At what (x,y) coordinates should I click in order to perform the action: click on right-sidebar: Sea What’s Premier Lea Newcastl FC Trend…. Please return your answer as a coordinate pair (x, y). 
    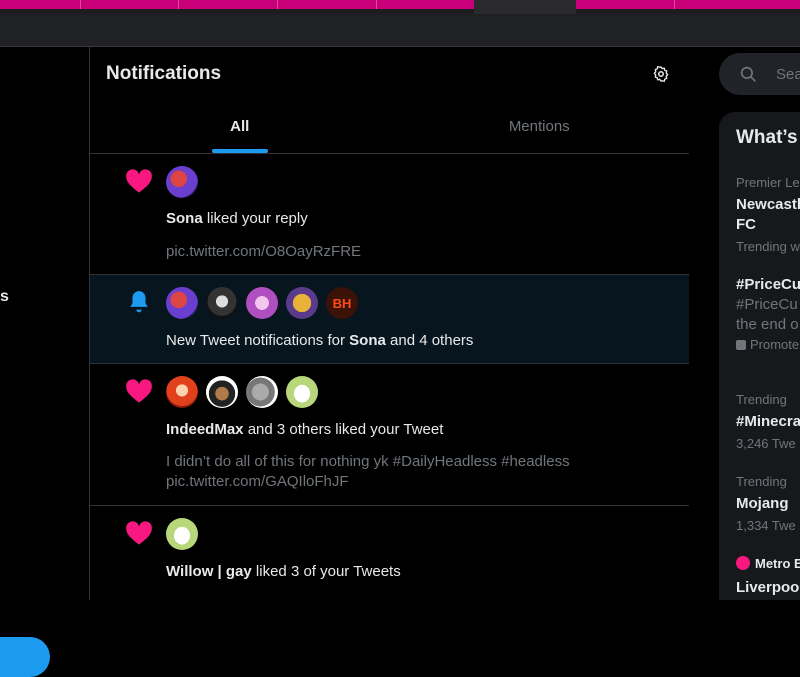
    Looking at the image, I should click on (744, 323).